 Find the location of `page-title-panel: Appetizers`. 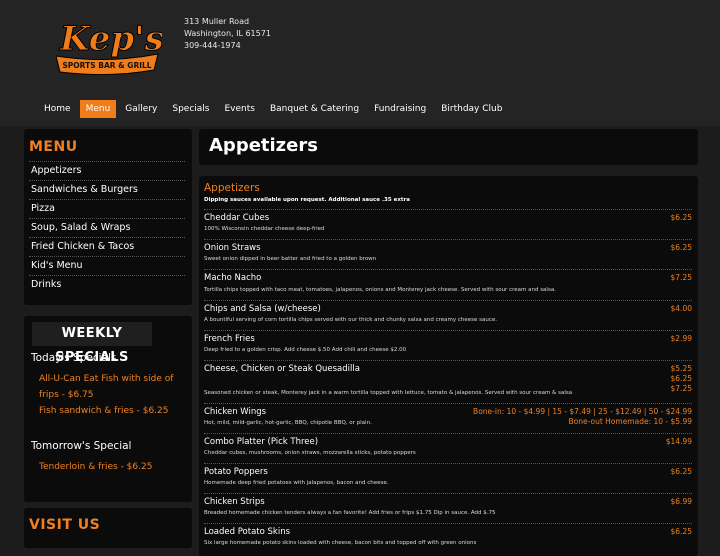

page-title-panel: Appetizers is located at coordinates (448, 147).